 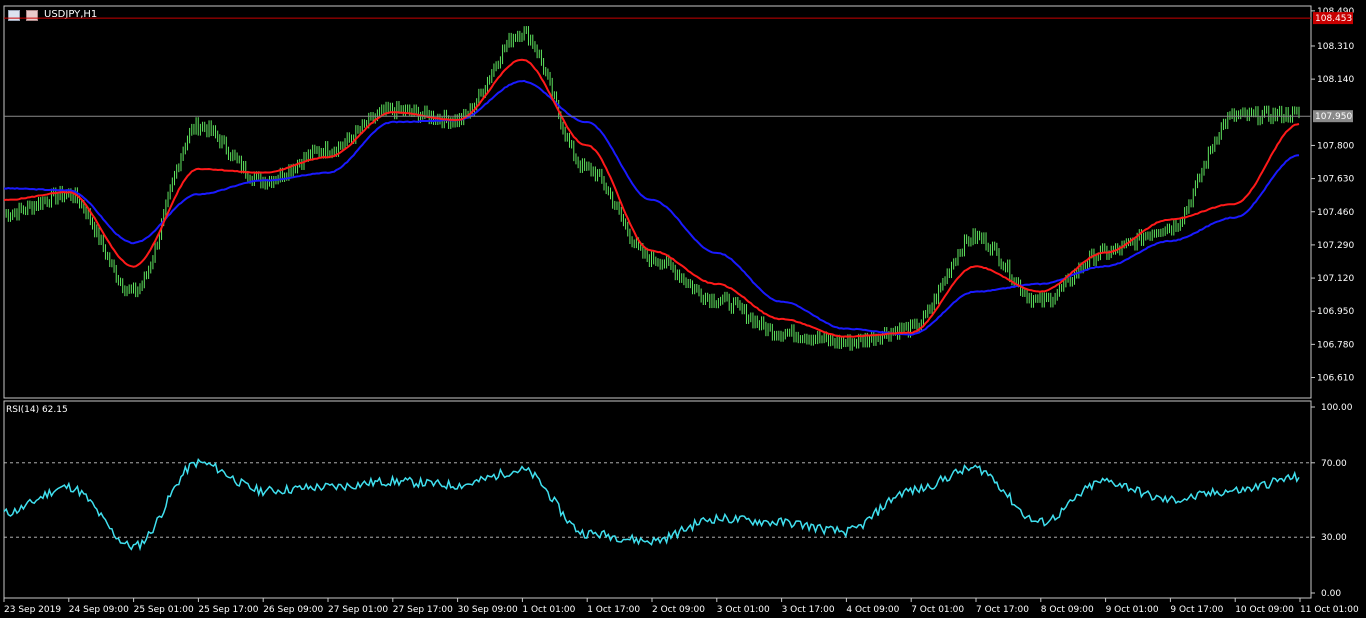 What do you see at coordinates (99, 610) in the screenshot?
I see `time-axis-label: 24 Sep 09:00` at bounding box center [99, 610].